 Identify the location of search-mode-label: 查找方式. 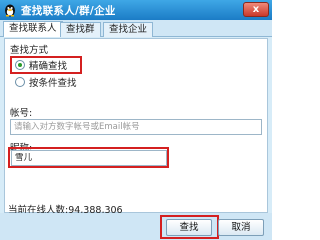
(29, 50).